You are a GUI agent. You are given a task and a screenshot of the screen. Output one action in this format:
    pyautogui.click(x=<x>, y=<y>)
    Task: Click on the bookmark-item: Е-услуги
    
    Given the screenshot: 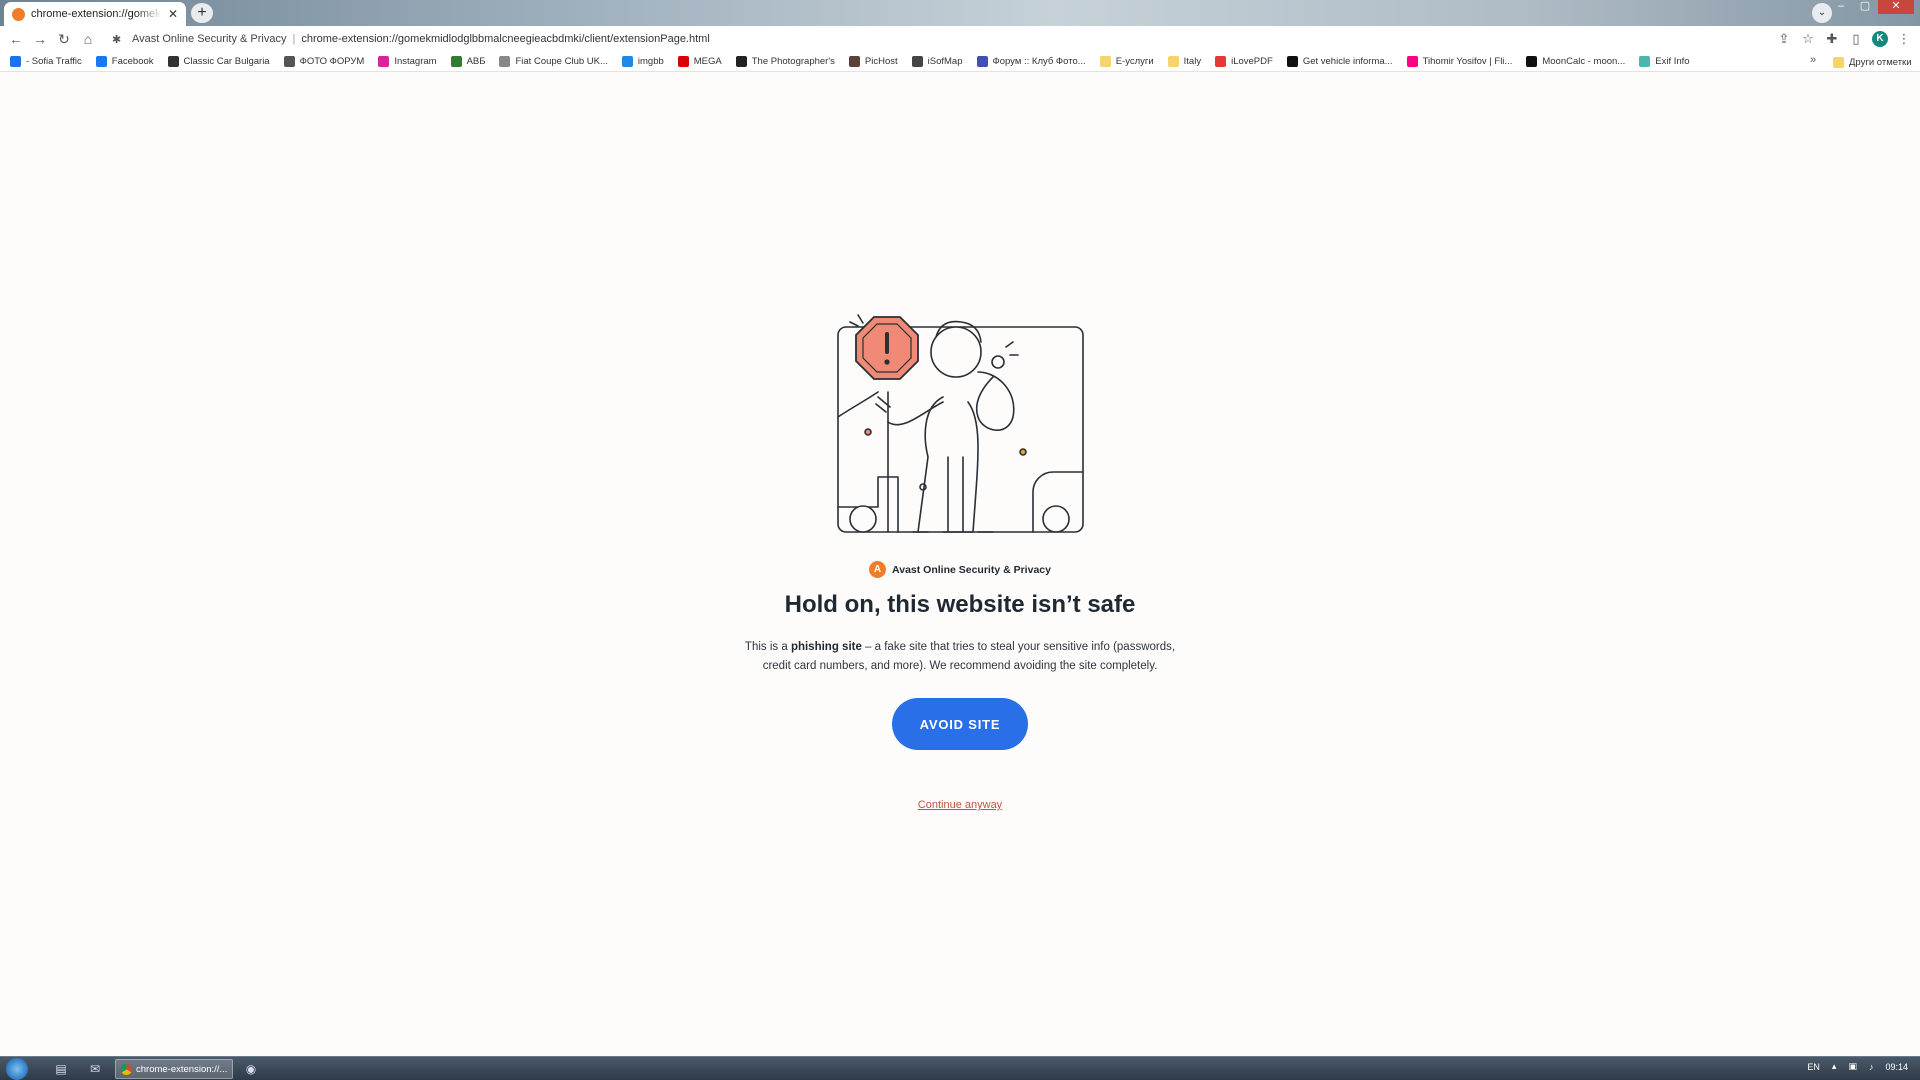 What is the action you would take?
    pyautogui.click(x=1126, y=61)
    